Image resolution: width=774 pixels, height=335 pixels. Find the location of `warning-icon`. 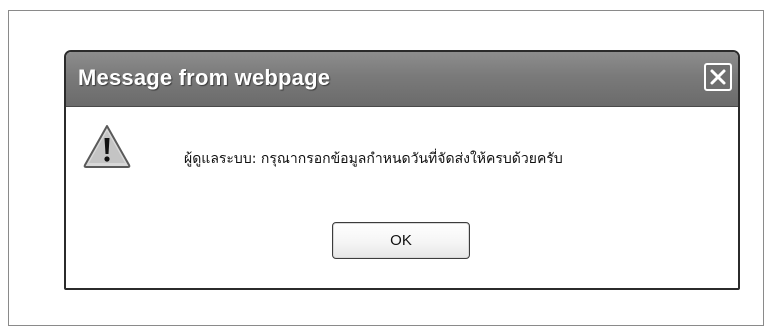

warning-icon is located at coordinates (107, 146).